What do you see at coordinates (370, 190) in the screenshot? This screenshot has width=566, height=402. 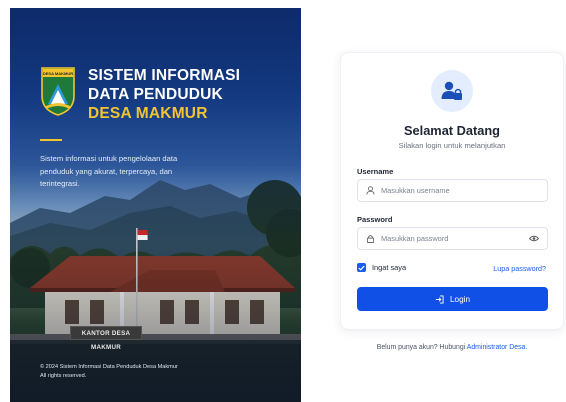 I see `user-icon` at bounding box center [370, 190].